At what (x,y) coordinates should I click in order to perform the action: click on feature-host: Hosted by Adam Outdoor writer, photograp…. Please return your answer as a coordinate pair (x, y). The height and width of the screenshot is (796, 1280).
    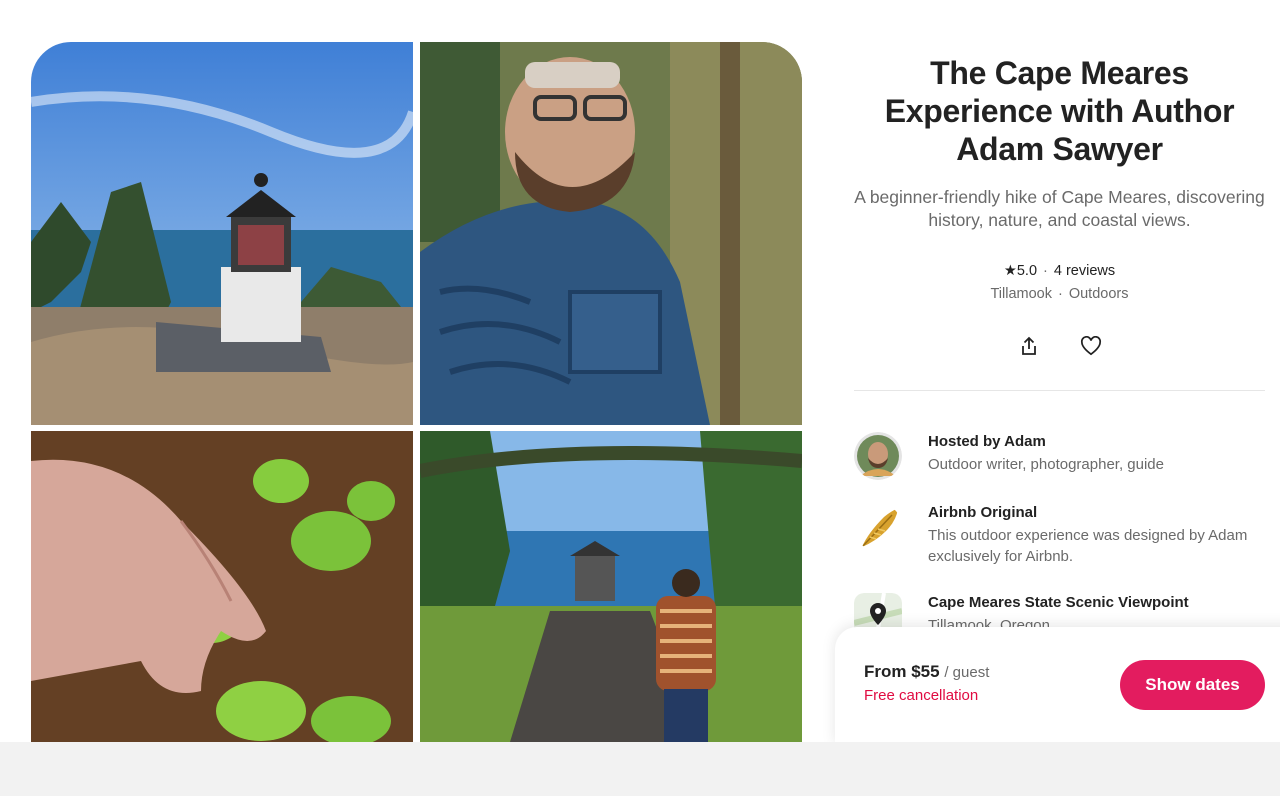
    Looking at the image, I should click on (1059, 456).